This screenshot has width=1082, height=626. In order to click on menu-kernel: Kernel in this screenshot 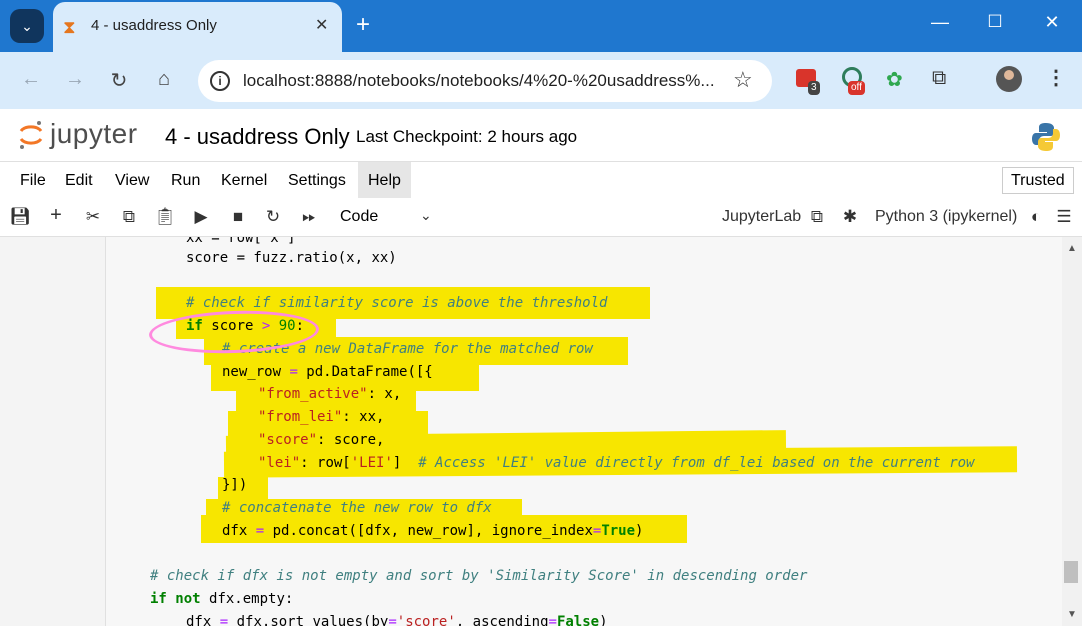, I will do `click(244, 180)`.